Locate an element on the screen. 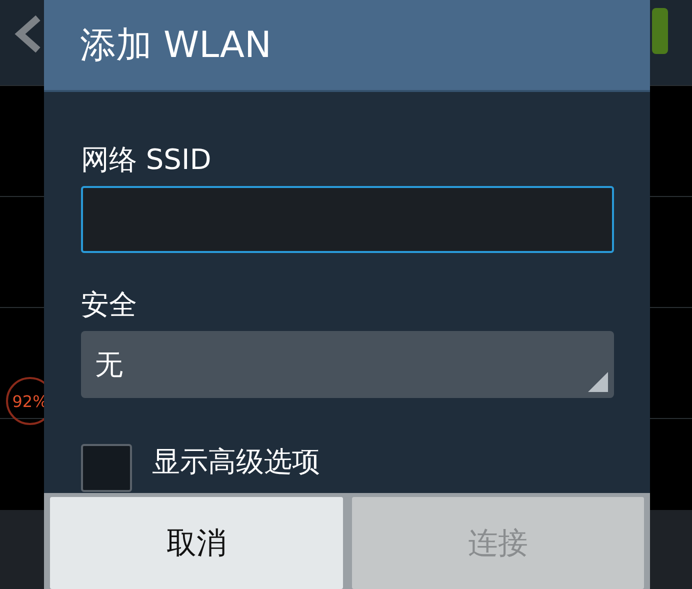 This screenshot has height=589, width=692. checkbox-label: 显示高级选项 is located at coordinates (236, 462).